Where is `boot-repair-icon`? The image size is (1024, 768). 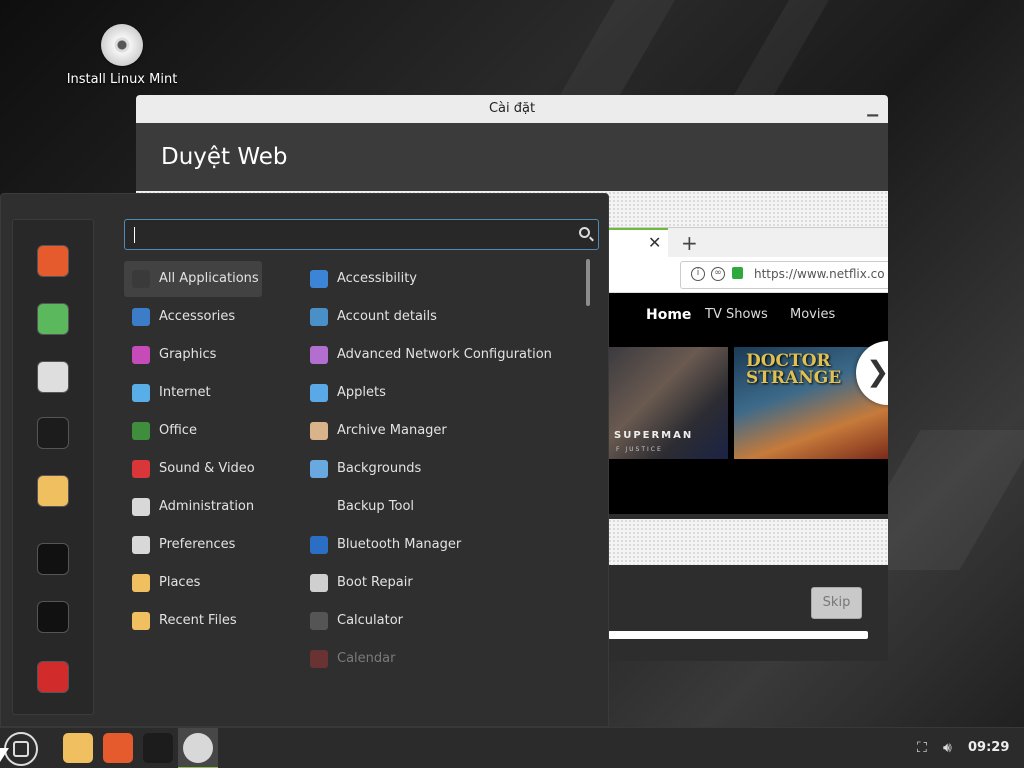
boot-repair-icon is located at coordinates (319, 583).